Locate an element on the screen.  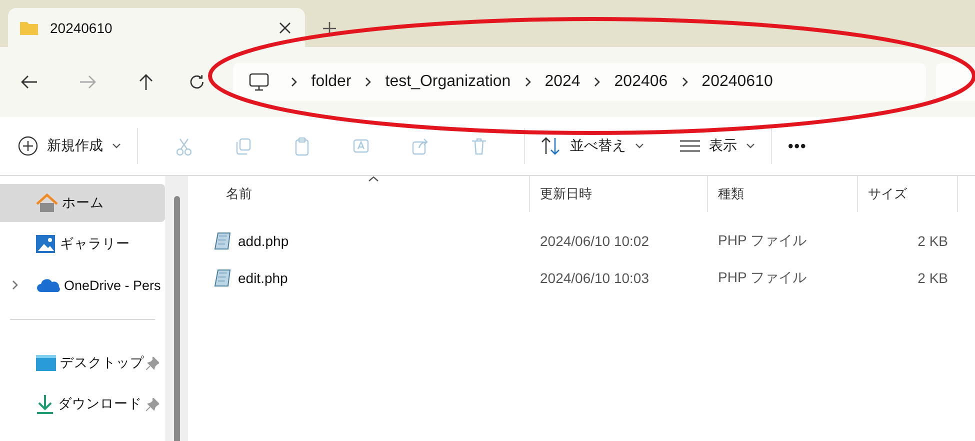
window-tab: 20240610 is located at coordinates (156, 27).